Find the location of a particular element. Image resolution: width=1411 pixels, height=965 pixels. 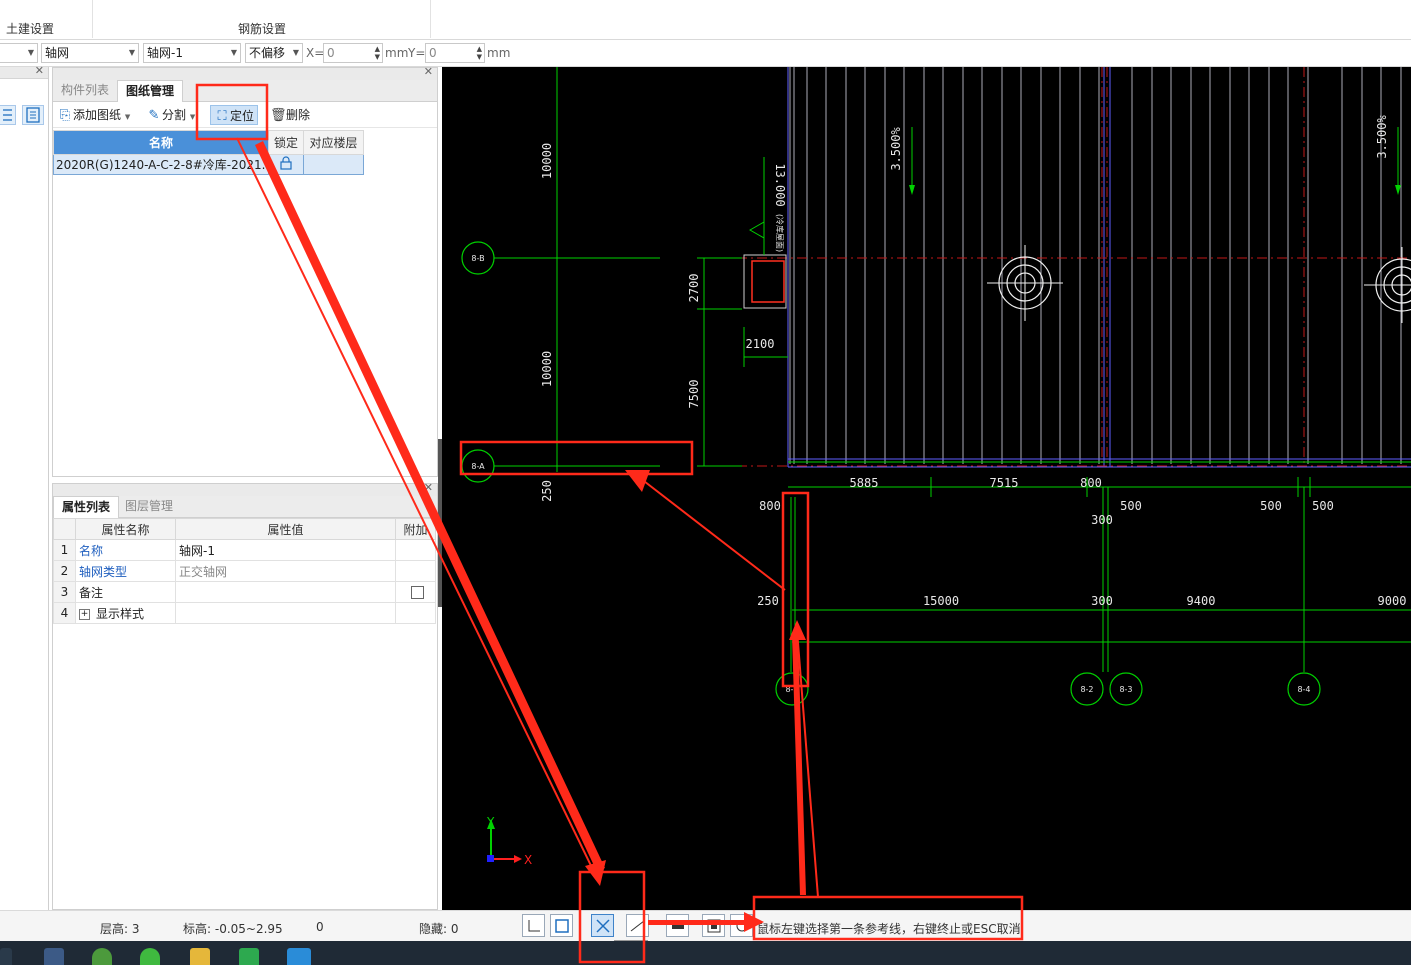

row-number: 3 is located at coordinates (64, 592).